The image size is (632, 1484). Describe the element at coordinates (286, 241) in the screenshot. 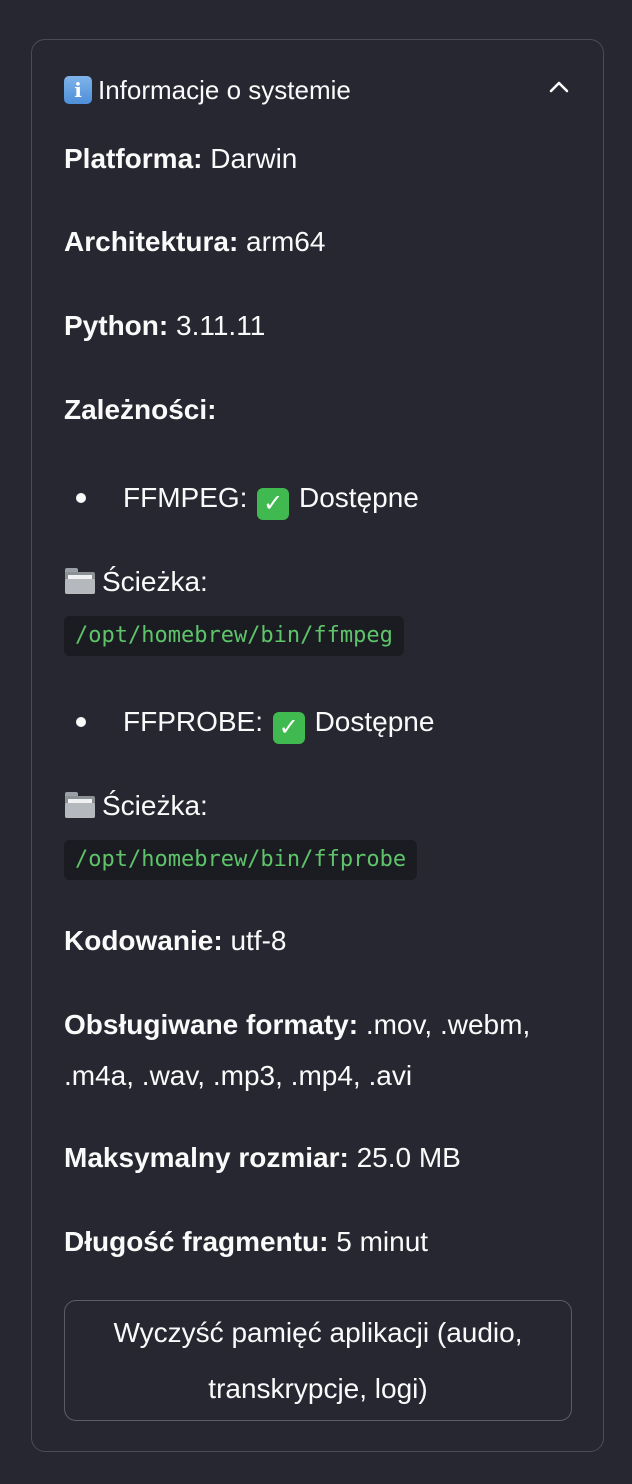

I see `architecture-value: arm64` at that location.